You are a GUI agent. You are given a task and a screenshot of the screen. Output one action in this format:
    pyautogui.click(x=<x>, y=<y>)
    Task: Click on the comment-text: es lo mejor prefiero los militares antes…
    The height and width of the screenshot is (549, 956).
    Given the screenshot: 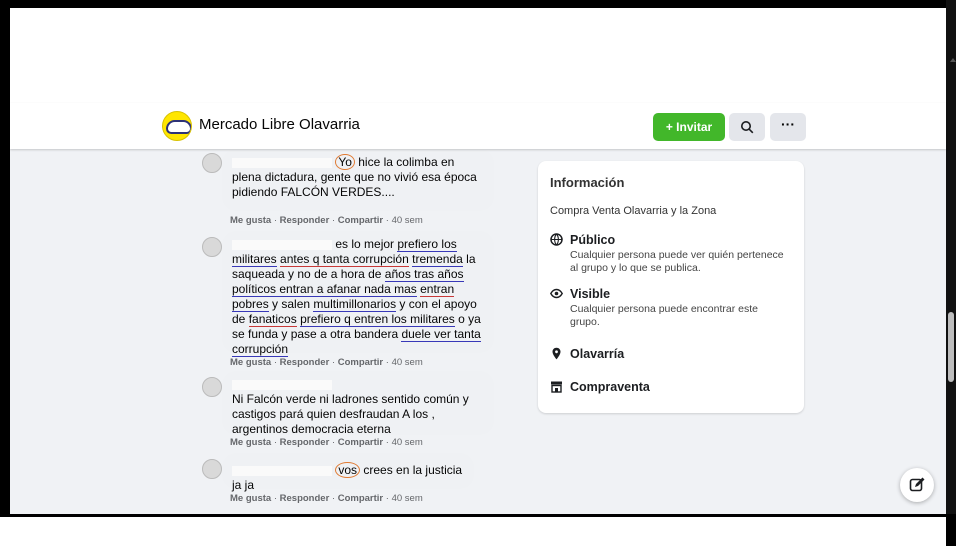 What is the action you would take?
    pyautogui.click(x=356, y=297)
    